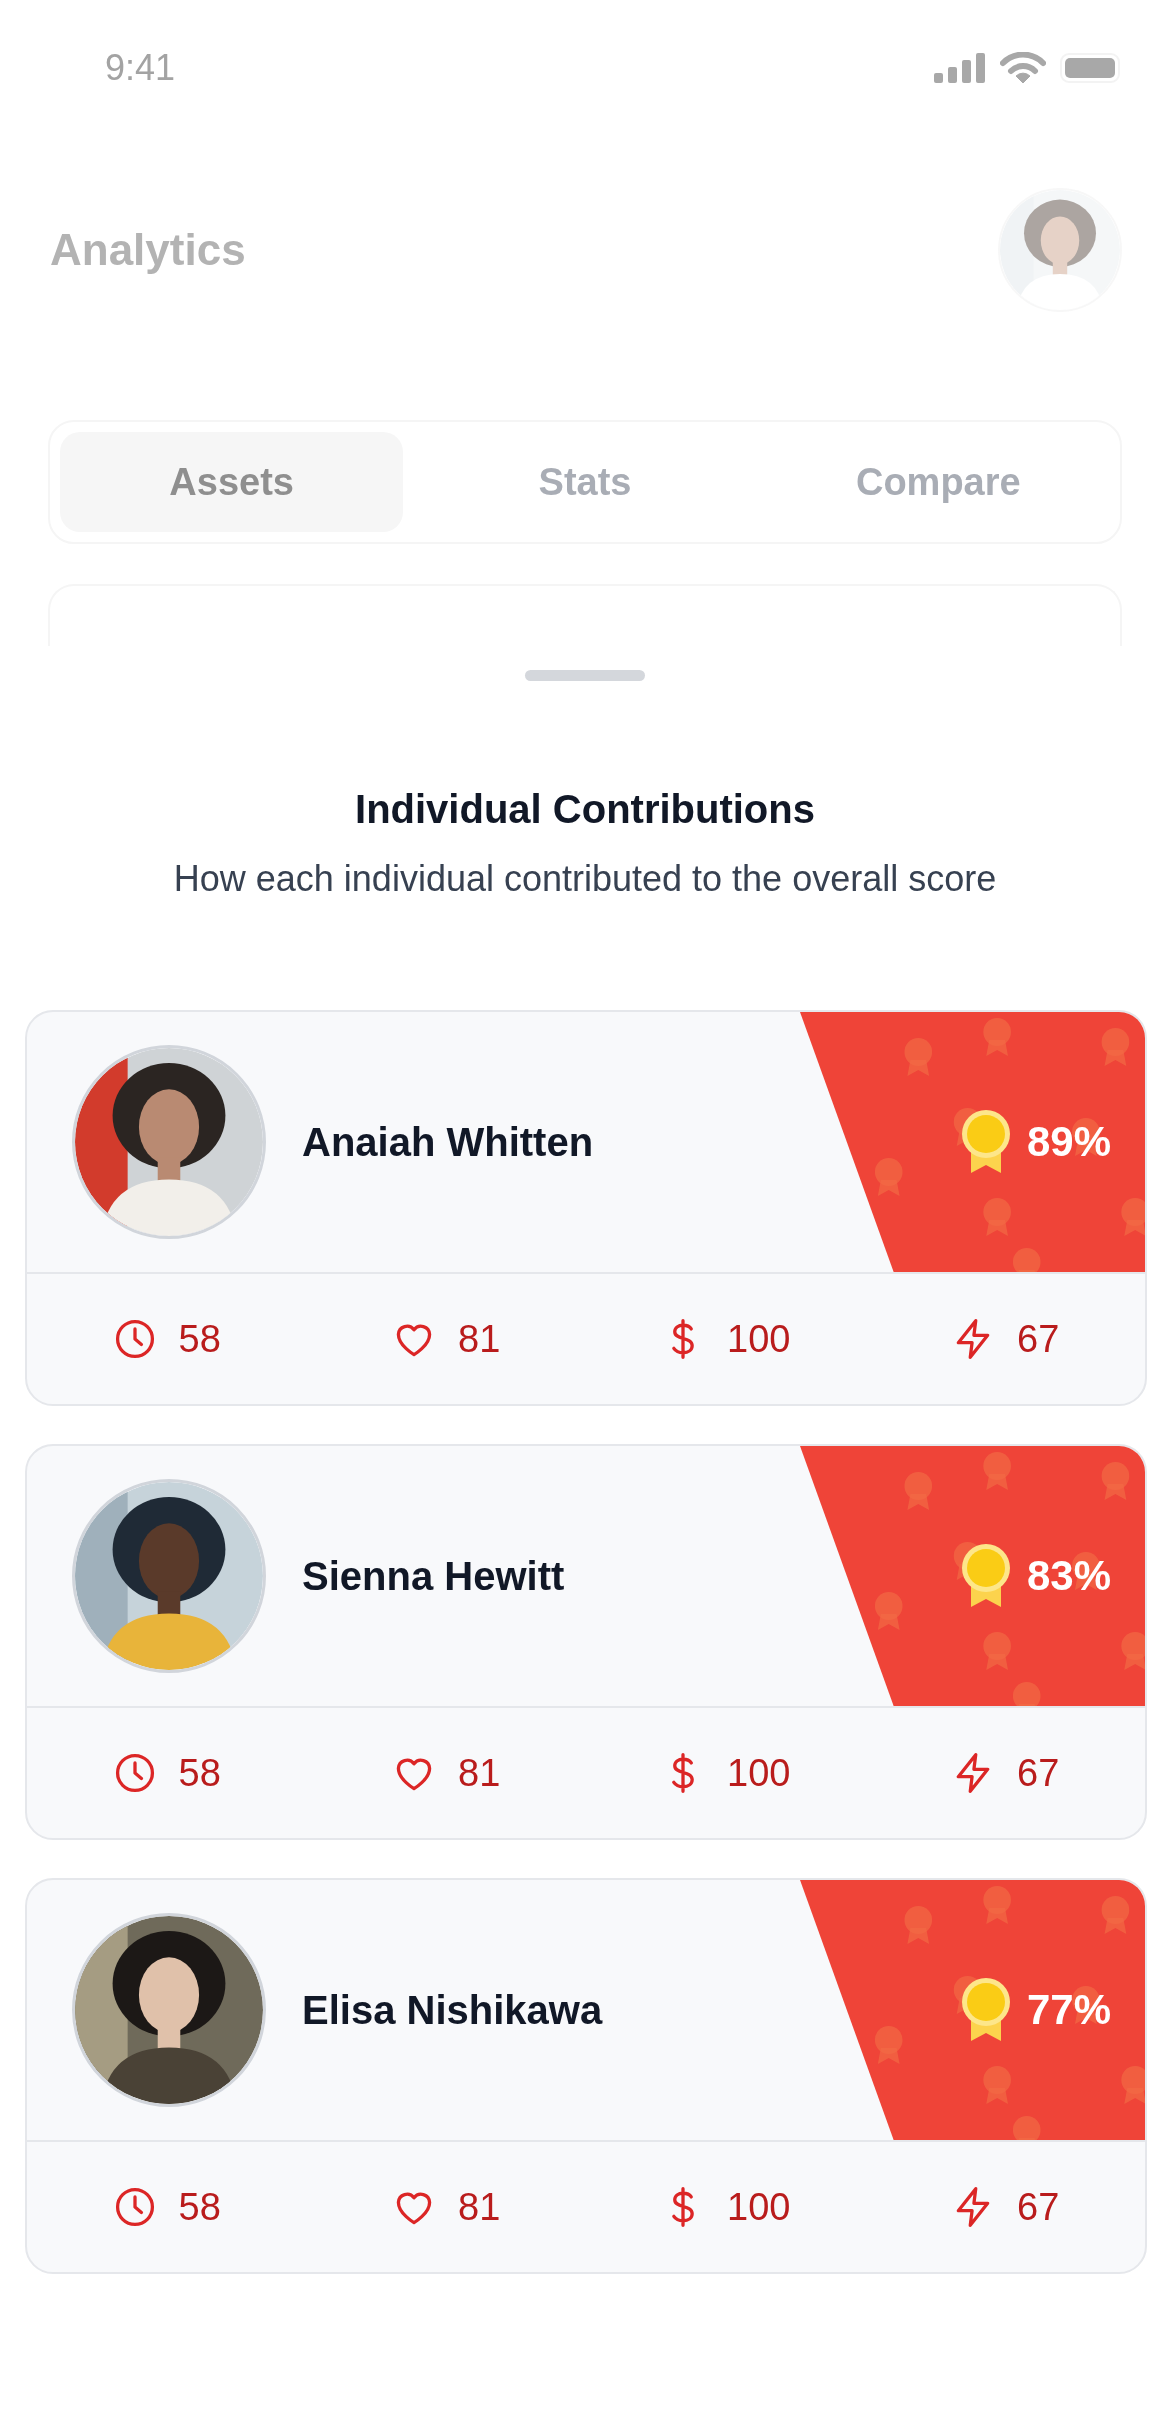  Describe the element at coordinates (1068, 1142) in the screenshot. I see `score-percent: 89%` at that location.